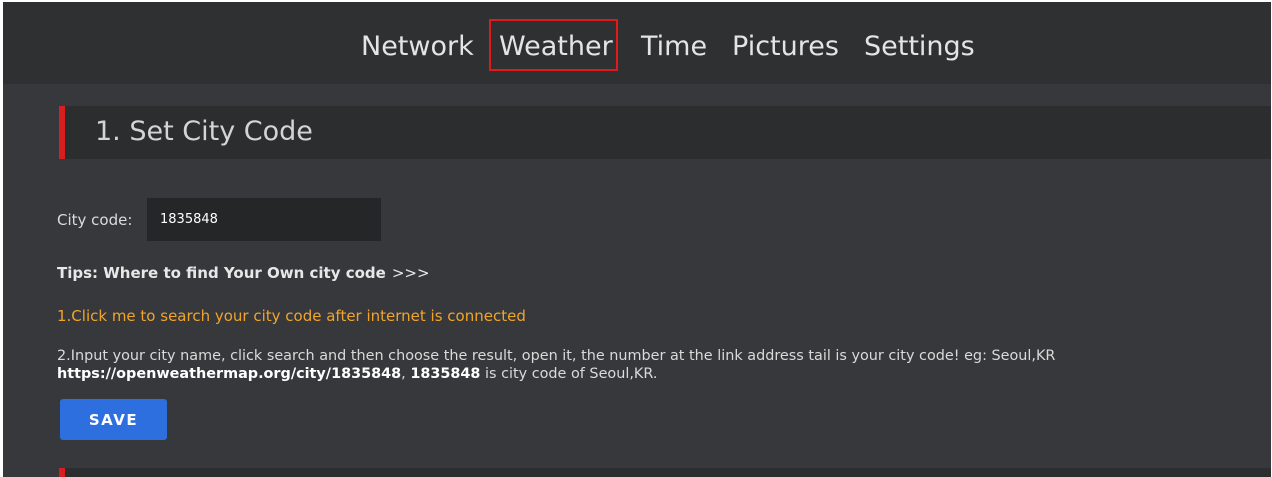 Image resolution: width=1272 pixels, height=477 pixels. What do you see at coordinates (556, 47) in the screenshot?
I see `nav-item-weather: Weather` at bounding box center [556, 47].